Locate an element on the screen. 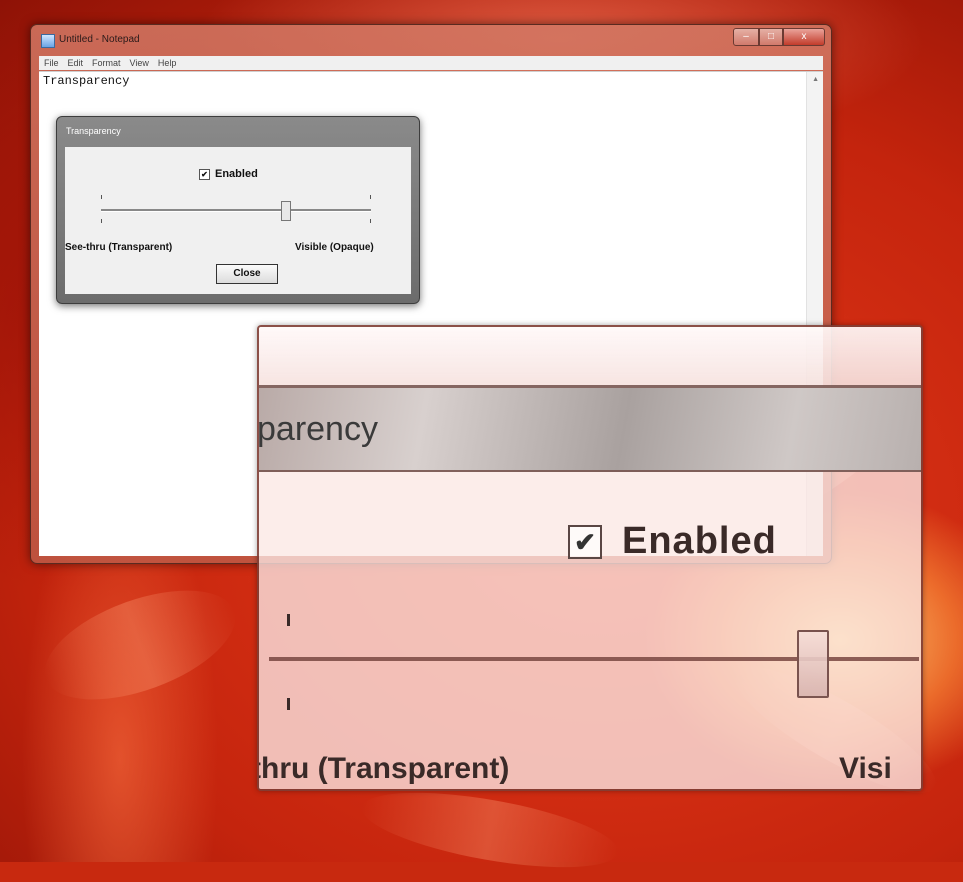 The image size is (963, 882). magnified-notepad-area is located at coordinates (590, 357).